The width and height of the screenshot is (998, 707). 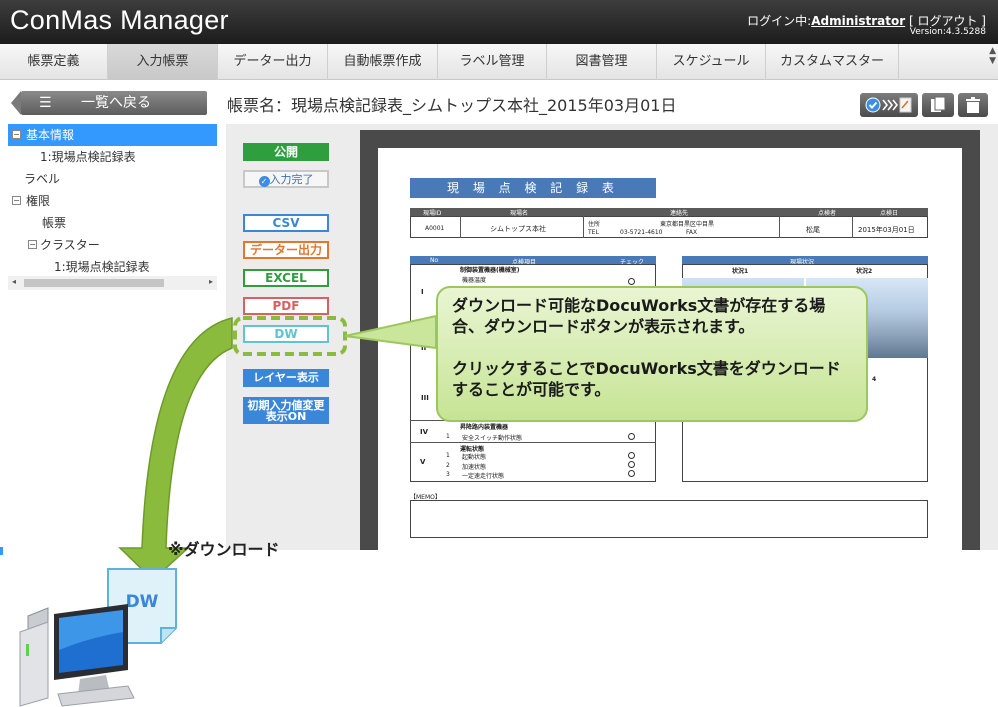 What do you see at coordinates (390, 332) in the screenshot?
I see `callout-pointer` at bounding box center [390, 332].